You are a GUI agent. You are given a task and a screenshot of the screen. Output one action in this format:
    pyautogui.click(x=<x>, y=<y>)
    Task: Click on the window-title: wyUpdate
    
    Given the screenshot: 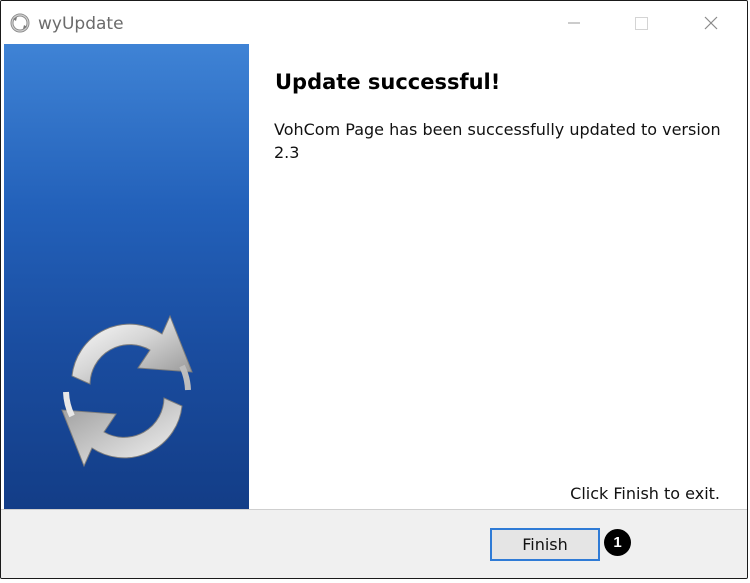 What is the action you would take?
    pyautogui.click(x=81, y=24)
    